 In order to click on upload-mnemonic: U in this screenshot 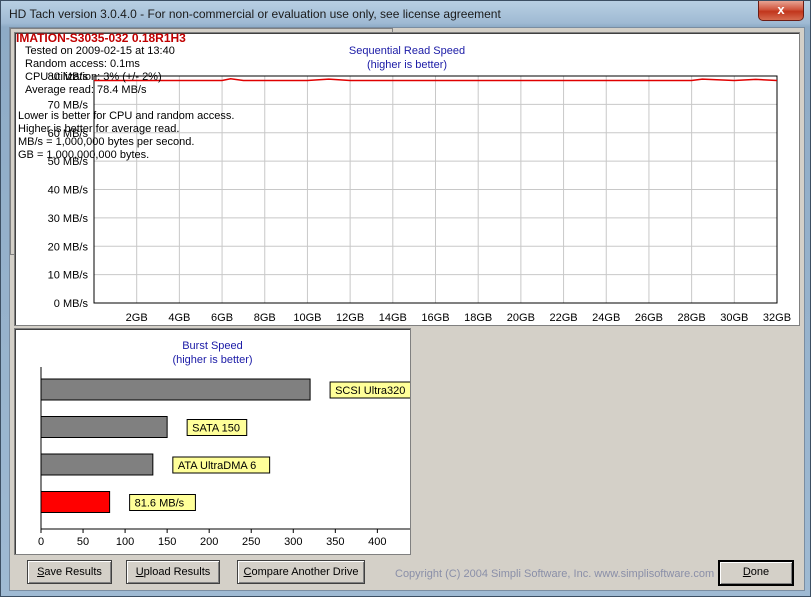, I will do `click(139, 572)`.